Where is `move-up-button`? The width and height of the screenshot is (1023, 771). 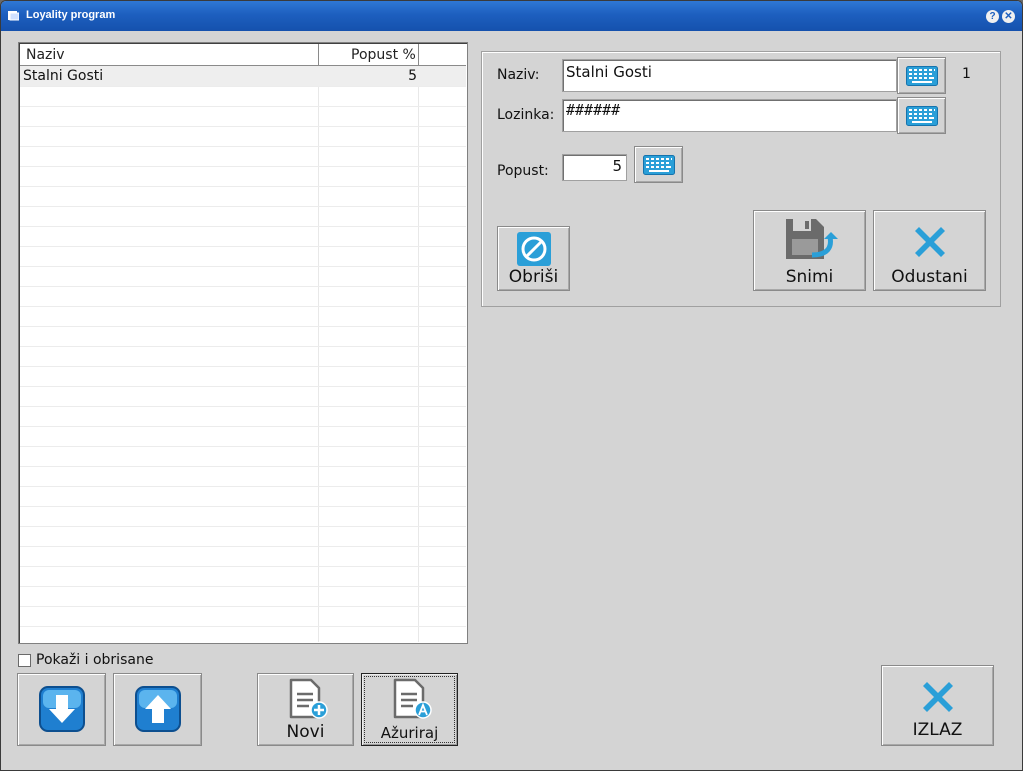 move-up-button is located at coordinates (157, 709).